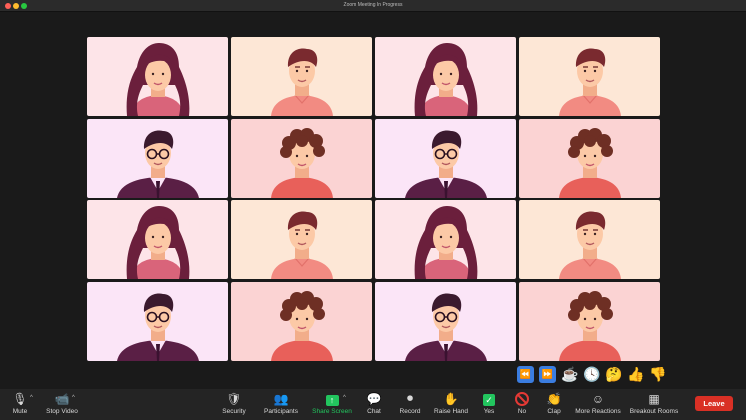 The height and width of the screenshot is (420, 746). Describe the element at coordinates (569, 374) in the screenshot. I see `coffee-icon: ☕` at that location.